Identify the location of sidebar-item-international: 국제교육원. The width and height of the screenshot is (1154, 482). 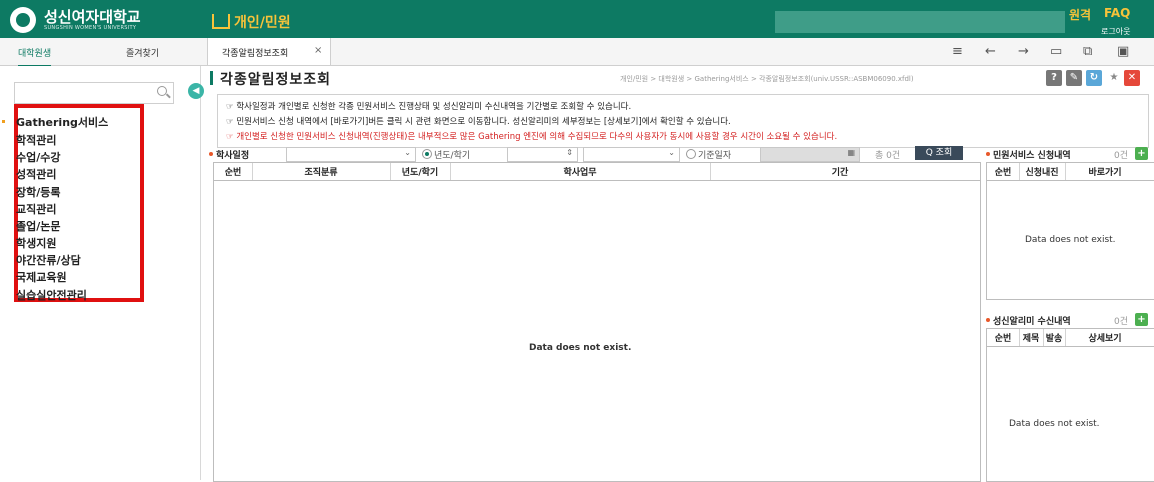
(41, 277).